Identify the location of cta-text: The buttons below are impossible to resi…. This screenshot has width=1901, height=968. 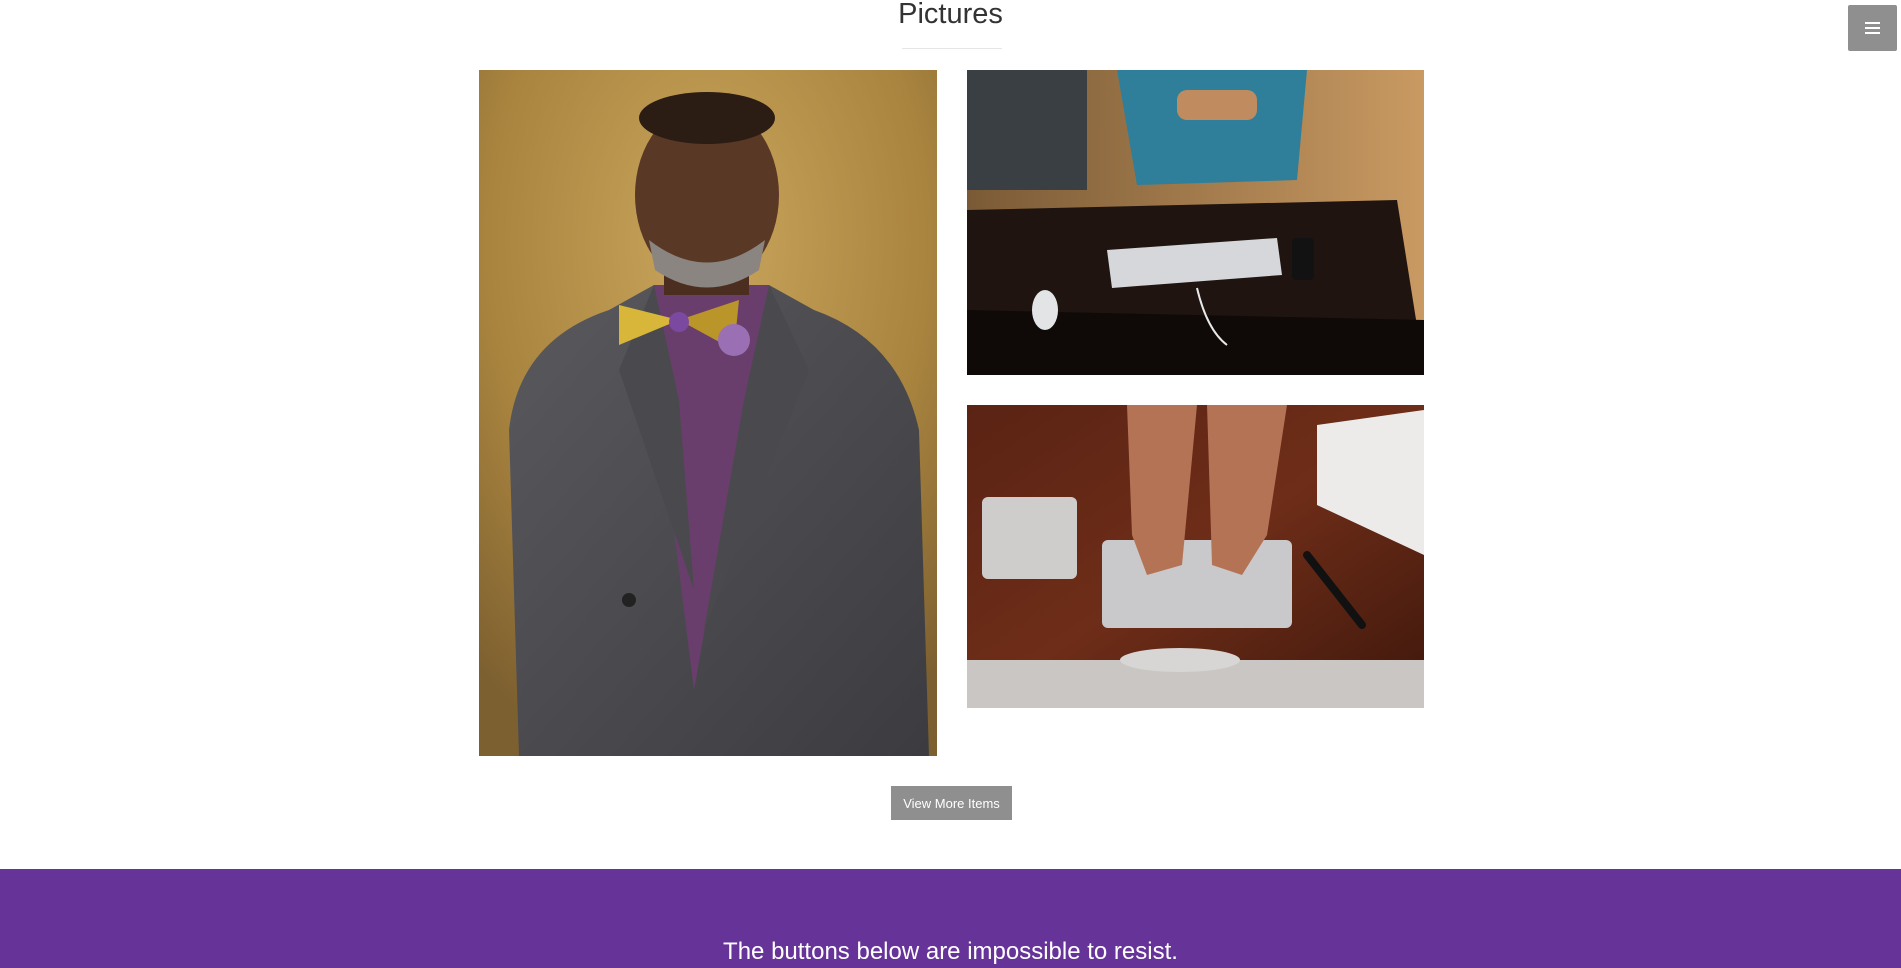
(950, 951).